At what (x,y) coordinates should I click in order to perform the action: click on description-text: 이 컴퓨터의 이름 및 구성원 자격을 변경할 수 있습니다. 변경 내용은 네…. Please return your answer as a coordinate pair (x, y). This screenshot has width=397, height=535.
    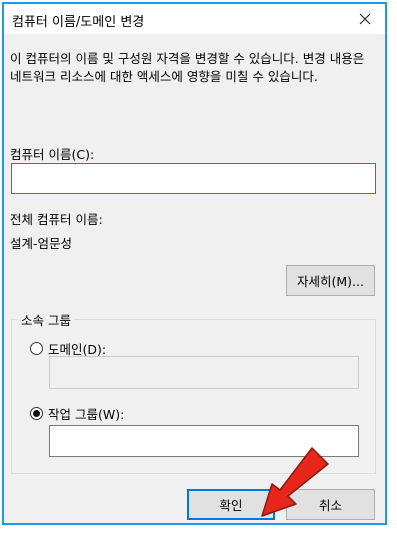
    Looking at the image, I should click on (187, 67).